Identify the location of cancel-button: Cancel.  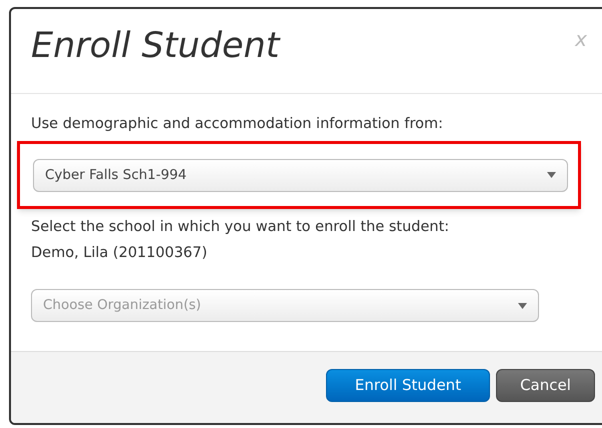
(545, 385).